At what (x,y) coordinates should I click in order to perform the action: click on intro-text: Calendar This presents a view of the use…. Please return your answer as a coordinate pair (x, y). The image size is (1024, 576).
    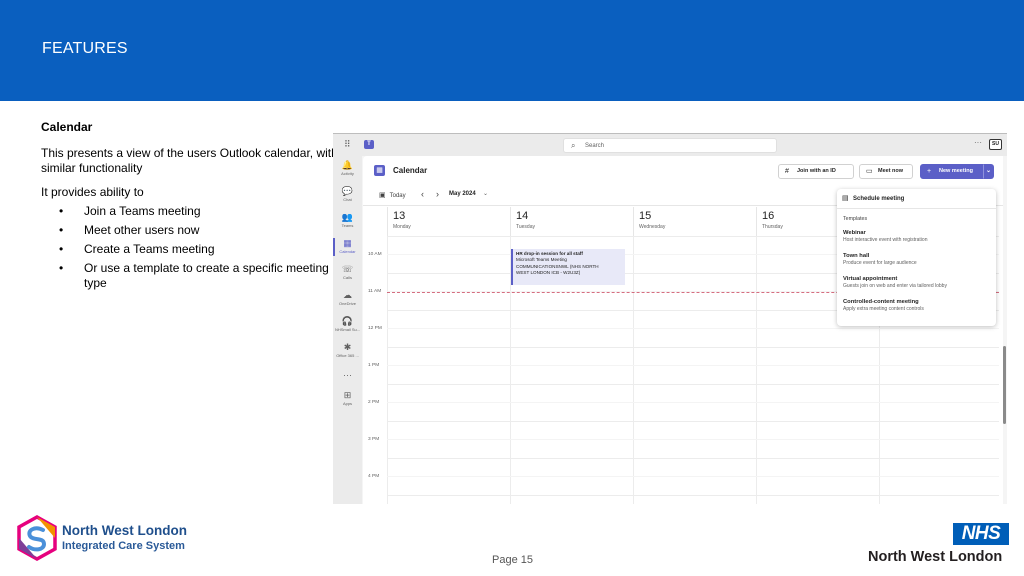
    Looking at the image, I should click on (191, 207).